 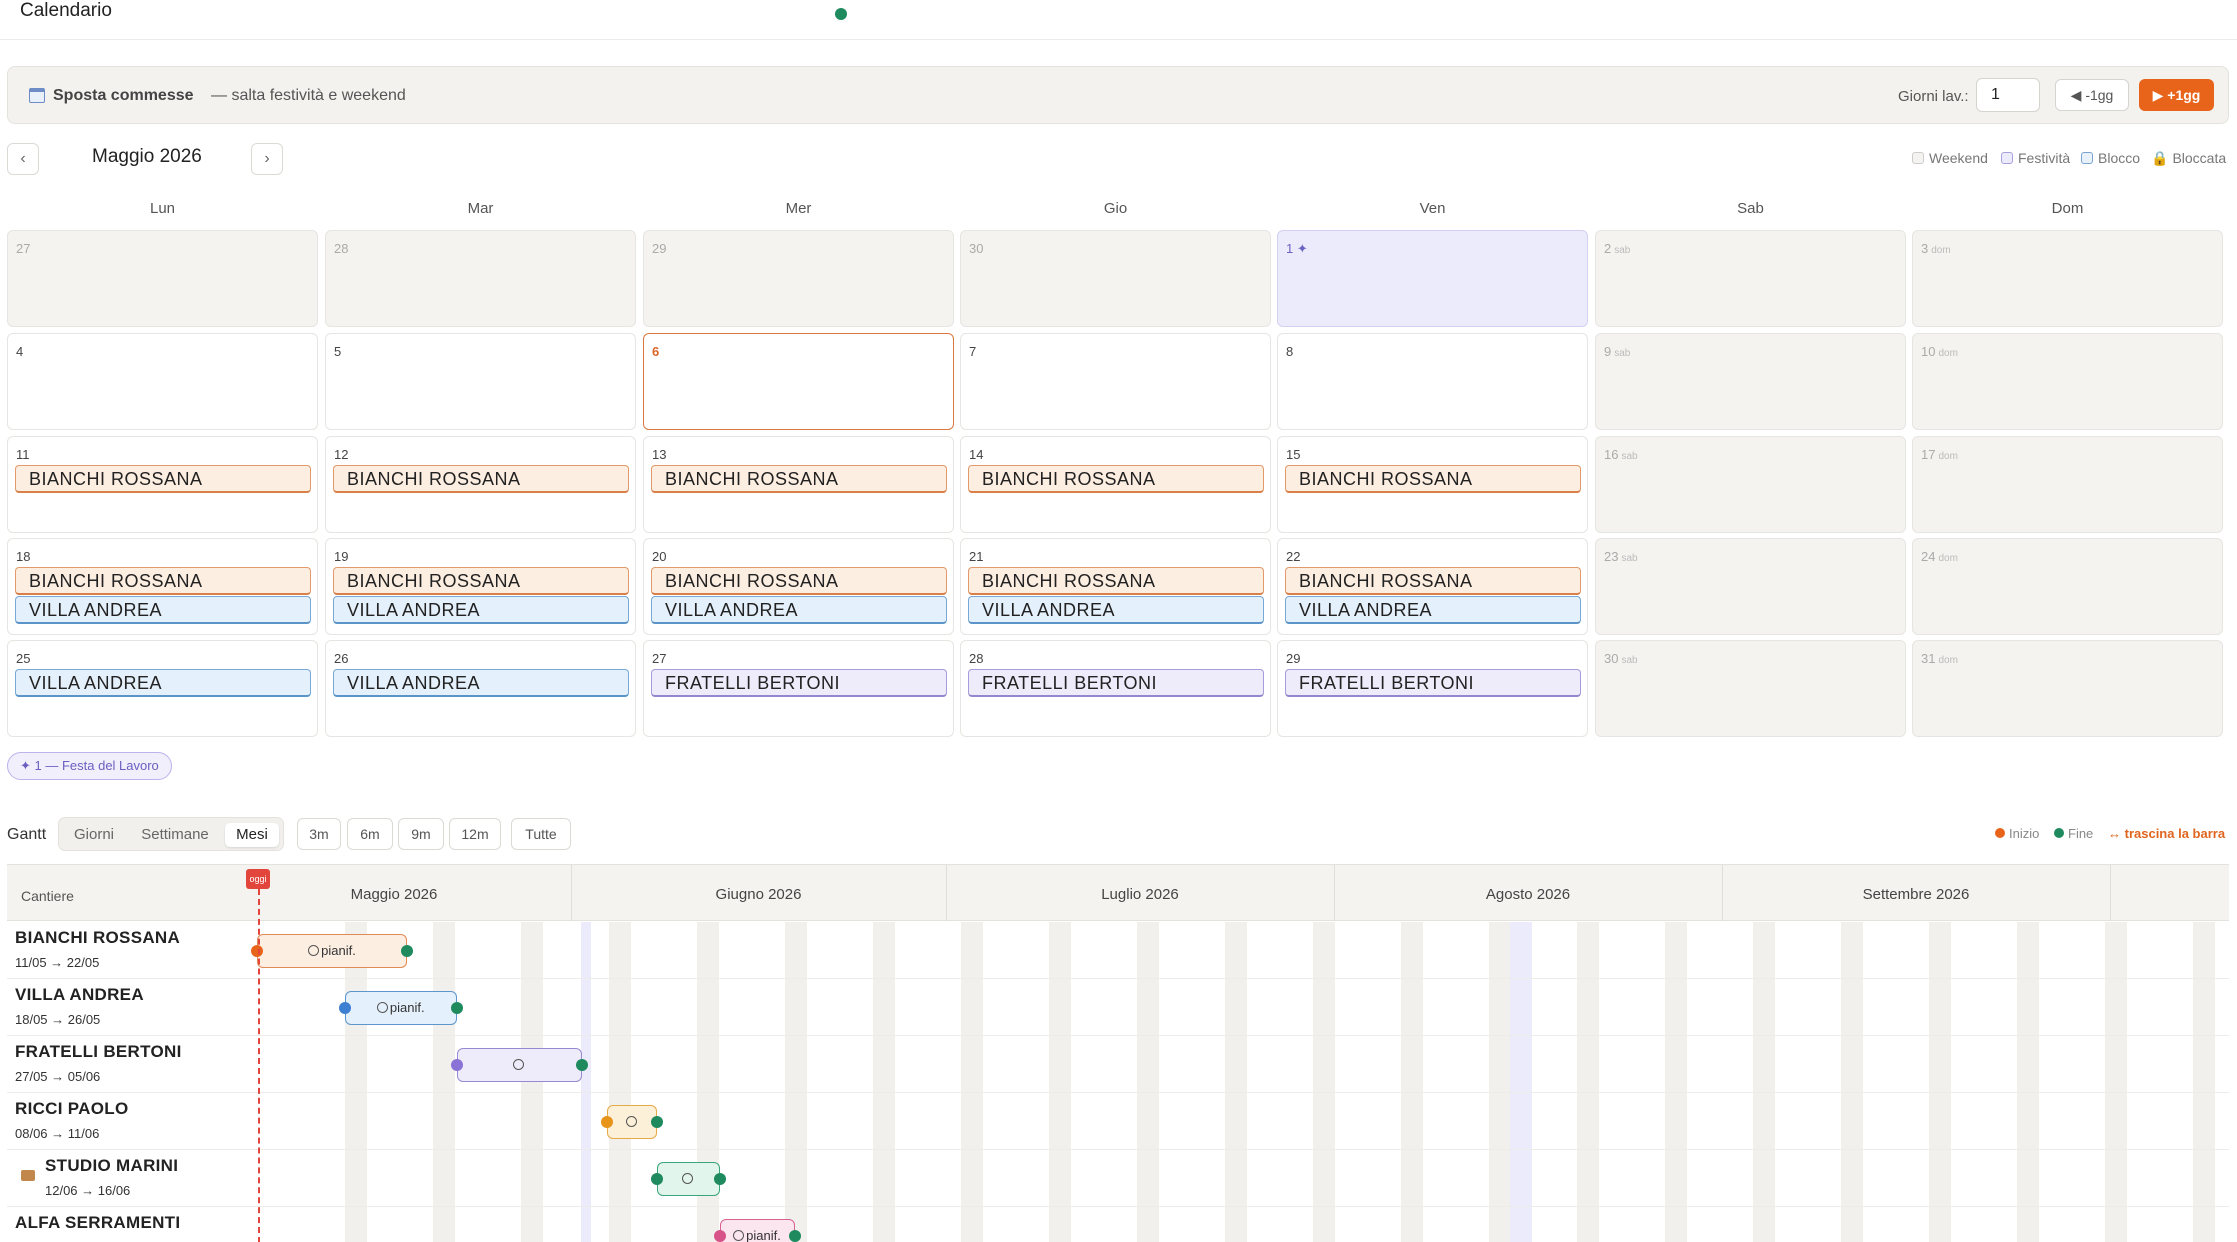 What do you see at coordinates (370, 834) in the screenshot?
I see `range-6m-button: 6m` at bounding box center [370, 834].